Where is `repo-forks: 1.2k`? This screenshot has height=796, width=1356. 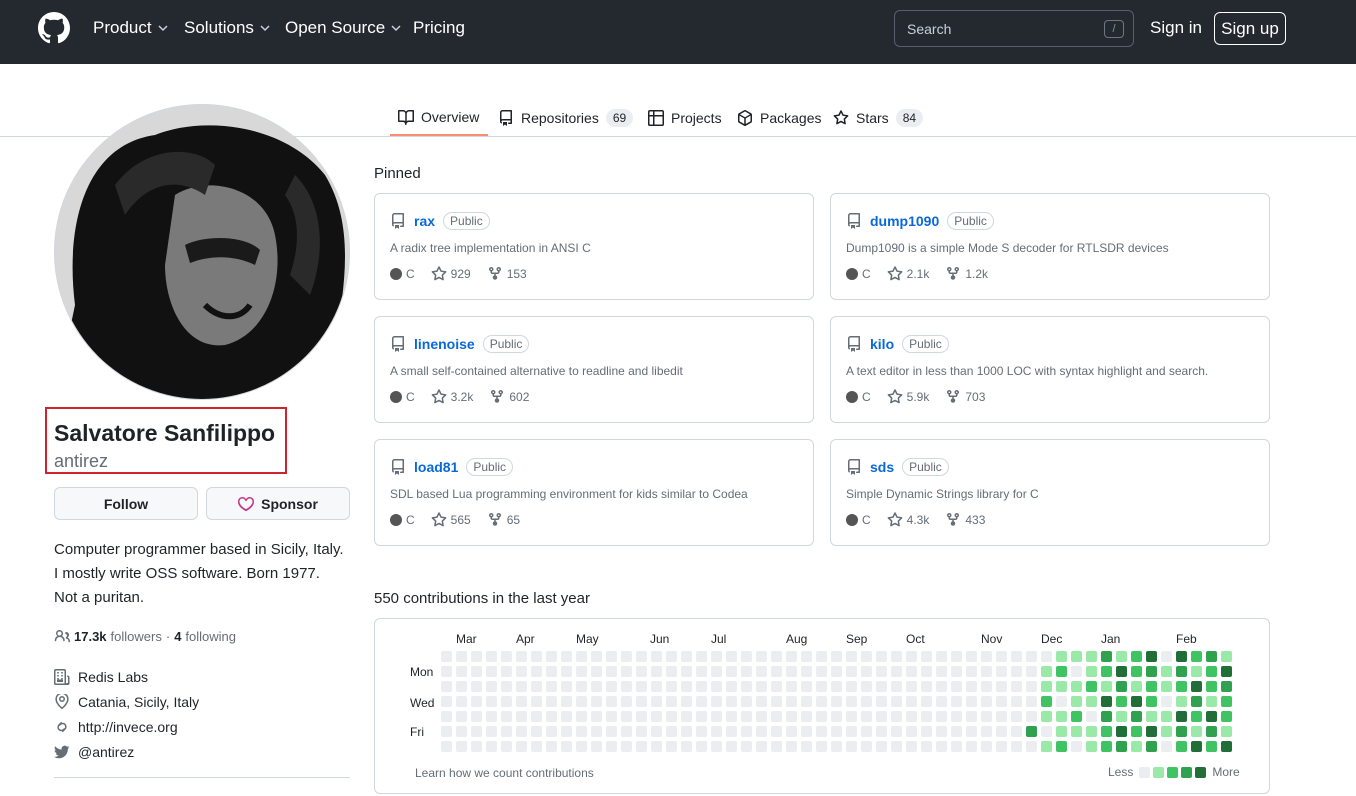
repo-forks: 1.2k is located at coordinates (966, 274).